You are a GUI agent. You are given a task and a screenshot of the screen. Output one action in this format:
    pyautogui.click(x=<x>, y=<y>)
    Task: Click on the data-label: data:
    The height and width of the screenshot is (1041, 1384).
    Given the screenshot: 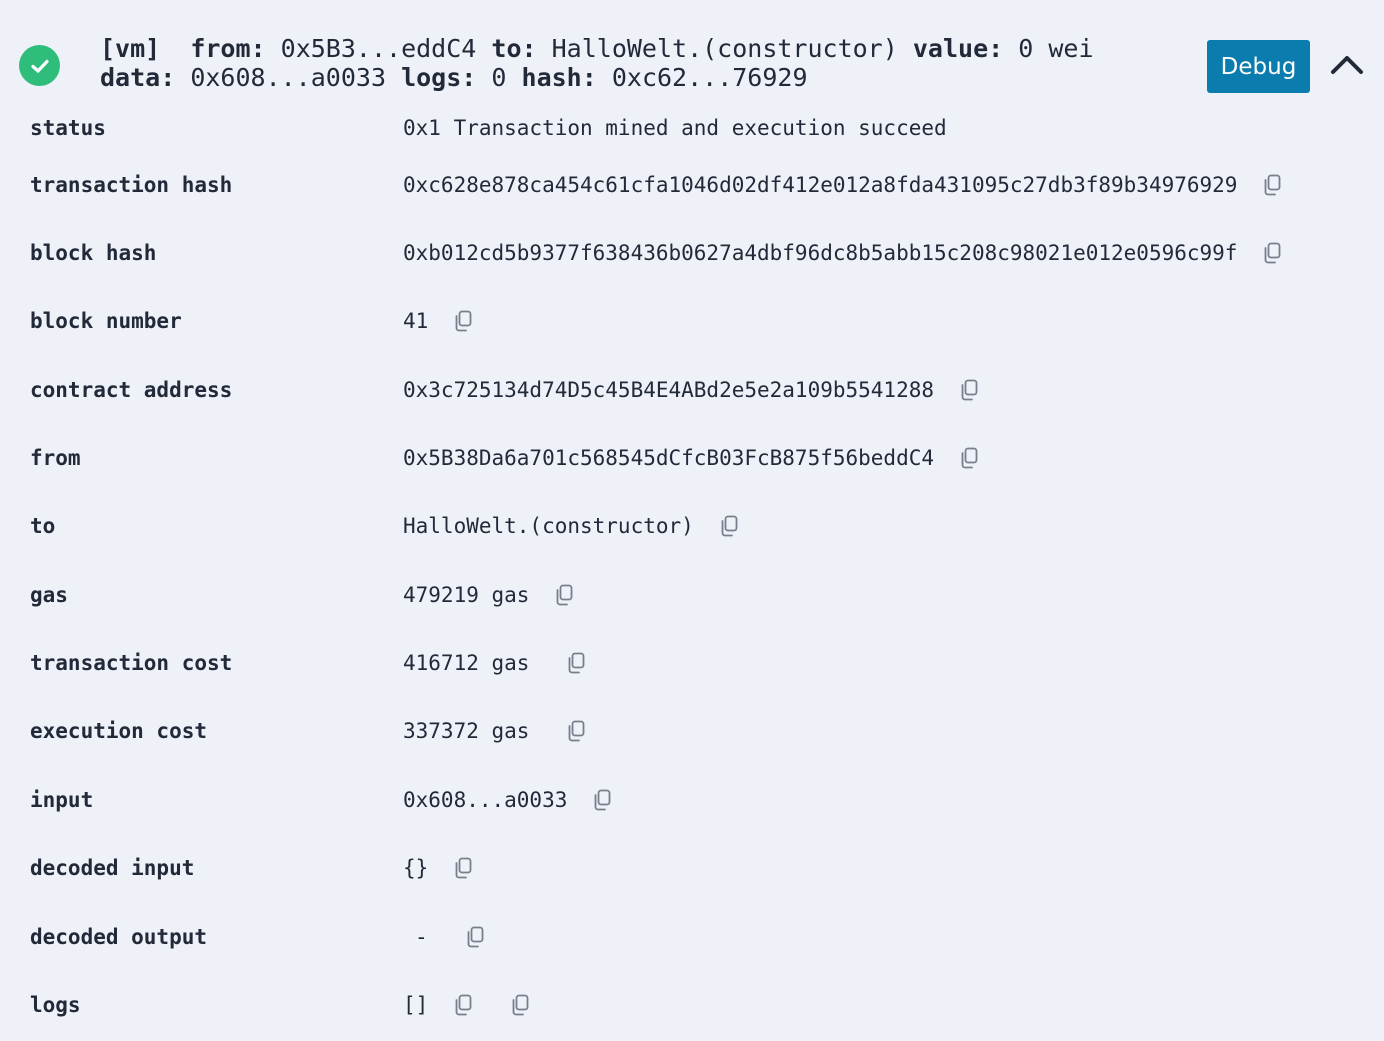 What is the action you would take?
    pyautogui.click(x=138, y=77)
    